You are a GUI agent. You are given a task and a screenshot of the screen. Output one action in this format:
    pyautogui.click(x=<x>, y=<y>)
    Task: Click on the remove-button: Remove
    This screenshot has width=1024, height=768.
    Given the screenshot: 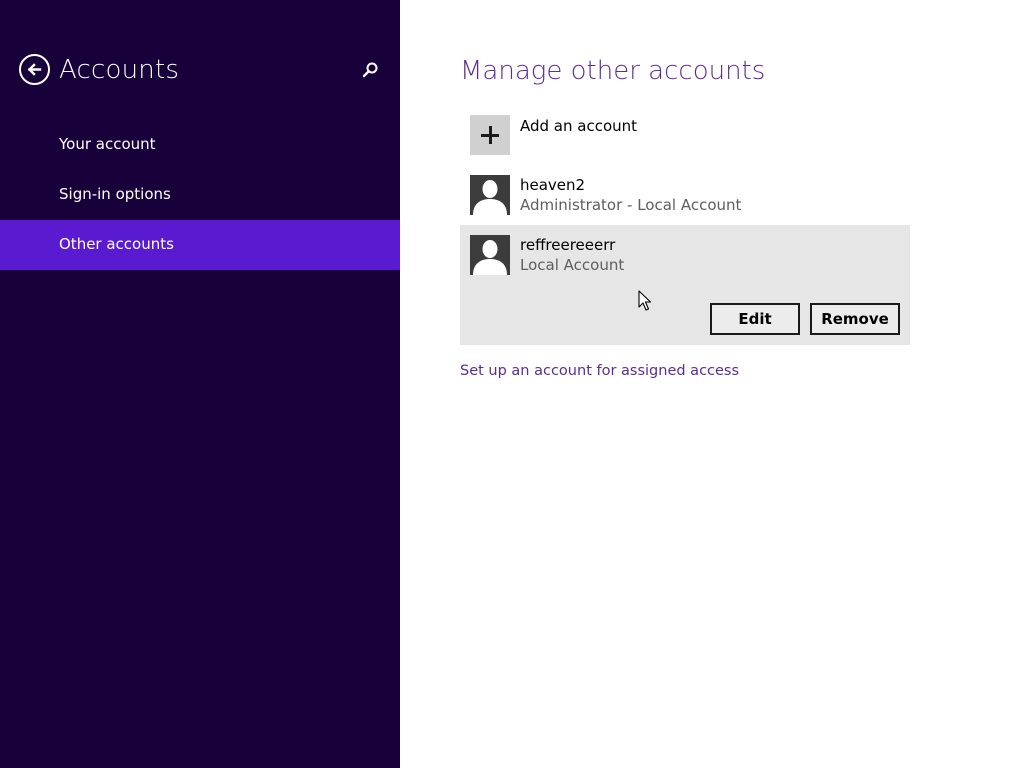 What is the action you would take?
    pyautogui.click(x=855, y=319)
    